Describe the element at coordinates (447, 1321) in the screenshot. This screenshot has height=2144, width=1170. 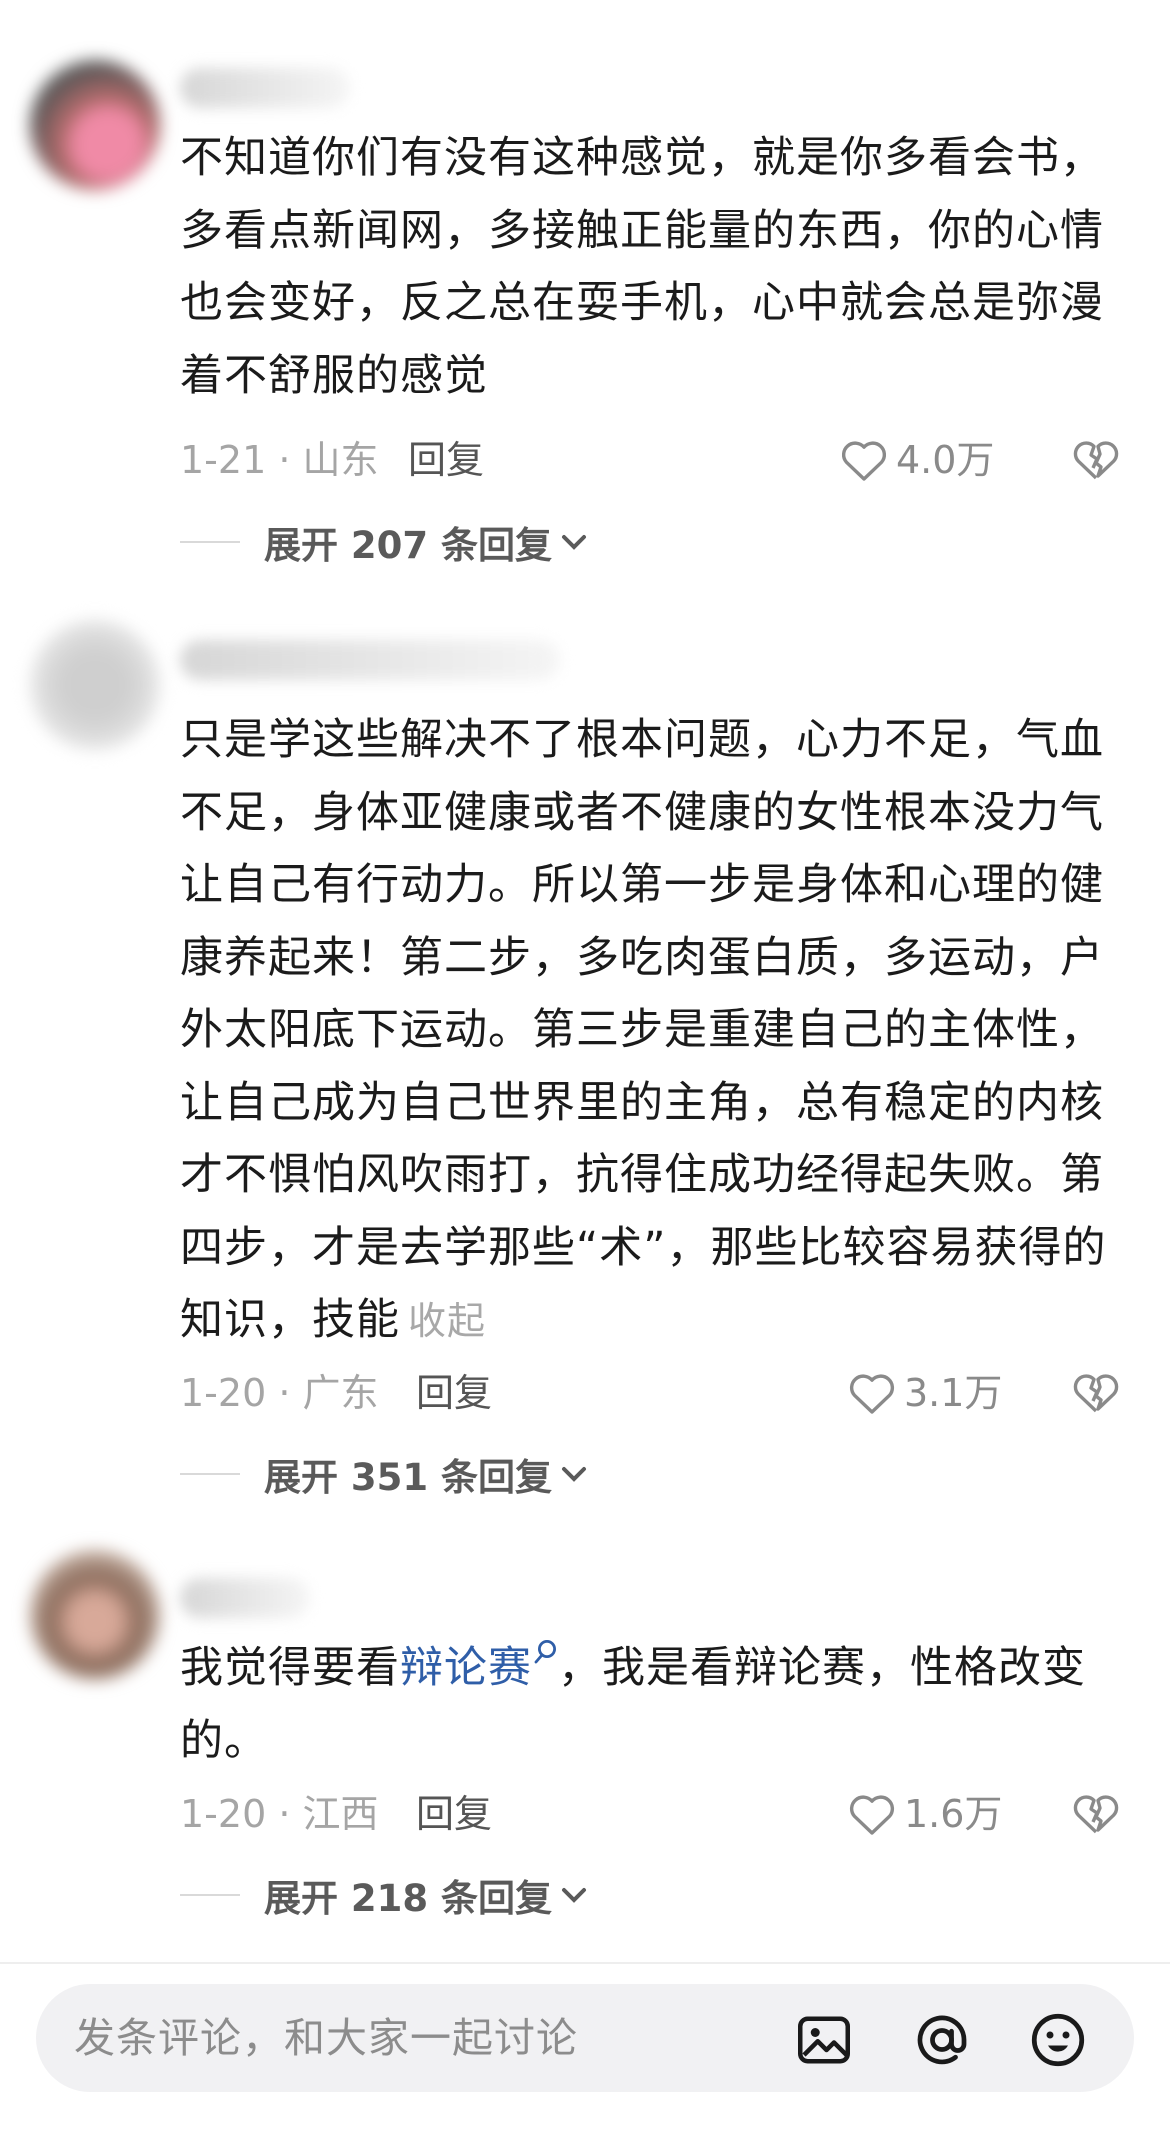
I see `collapse-button: 收起` at that location.